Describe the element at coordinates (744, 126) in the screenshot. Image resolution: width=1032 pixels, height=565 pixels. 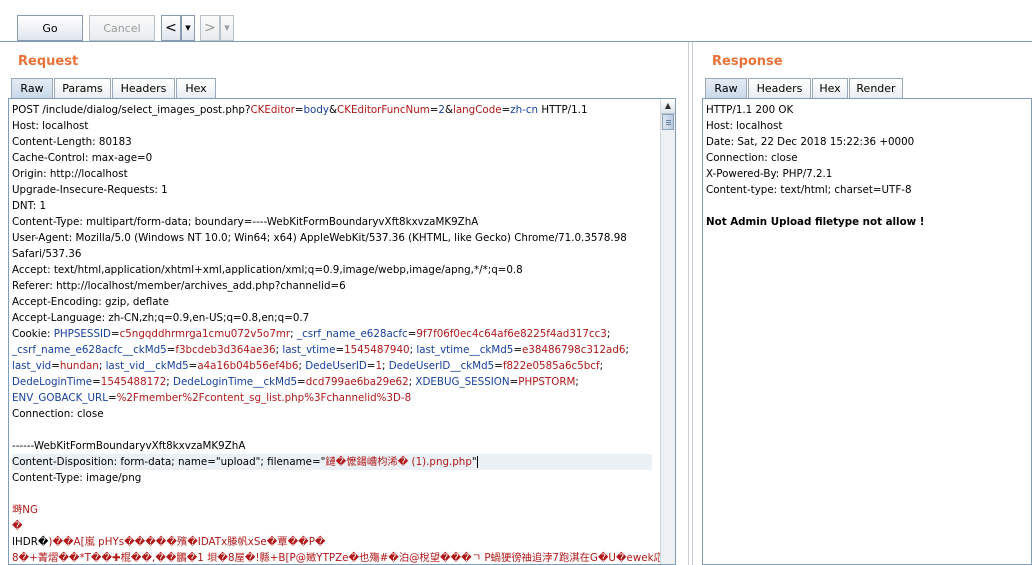
I see `response-line: Host: localhost` at that location.